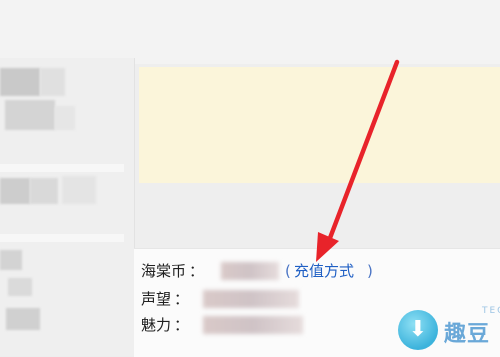 This screenshot has height=357, width=500. What do you see at coordinates (370, 271) in the screenshot?
I see `close-paren: )` at bounding box center [370, 271].